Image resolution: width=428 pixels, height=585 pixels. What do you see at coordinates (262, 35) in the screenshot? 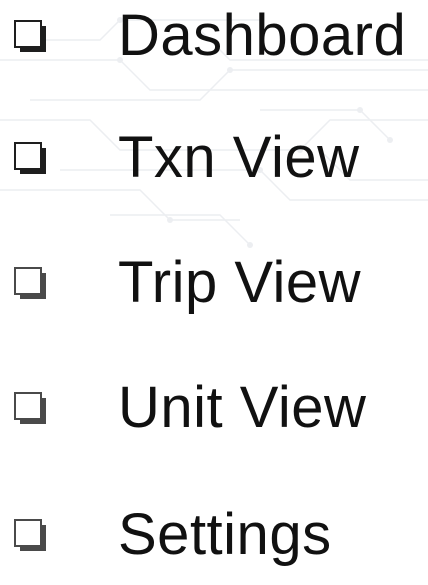
I see `nav-item-label: Dashboard` at bounding box center [262, 35].